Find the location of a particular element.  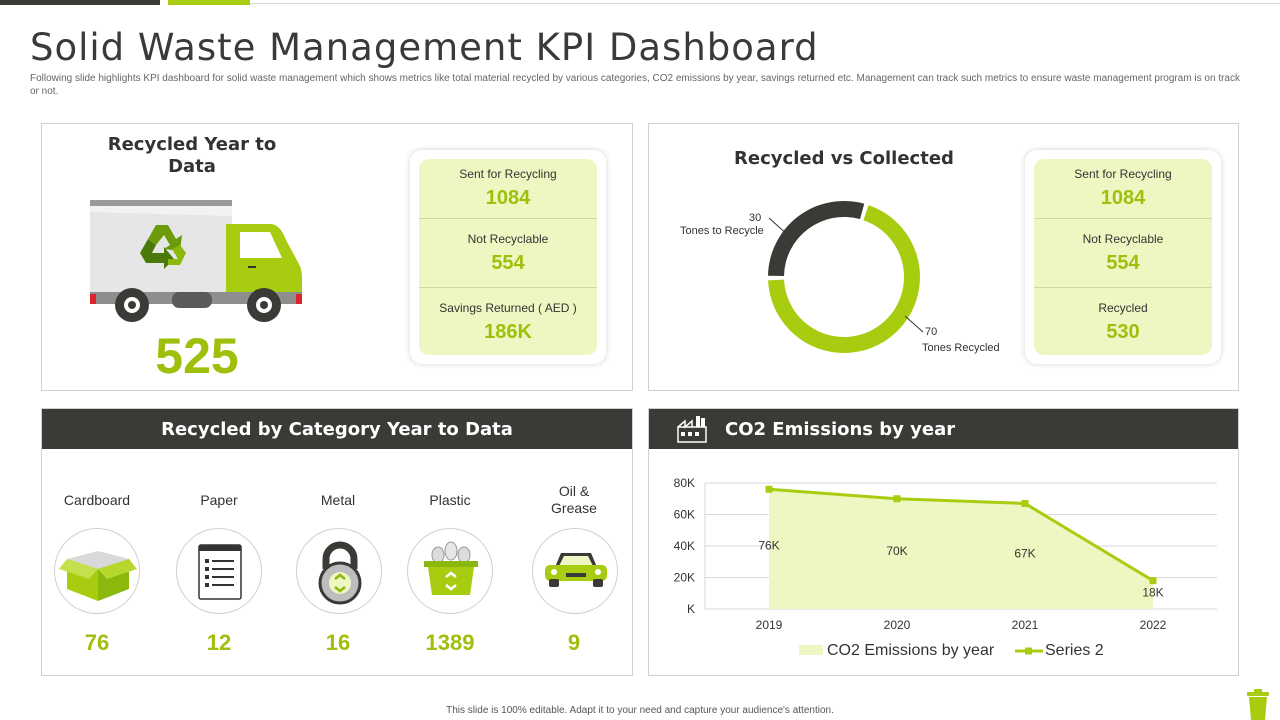

co2-y-tick-label: 20K is located at coordinates (684, 578).